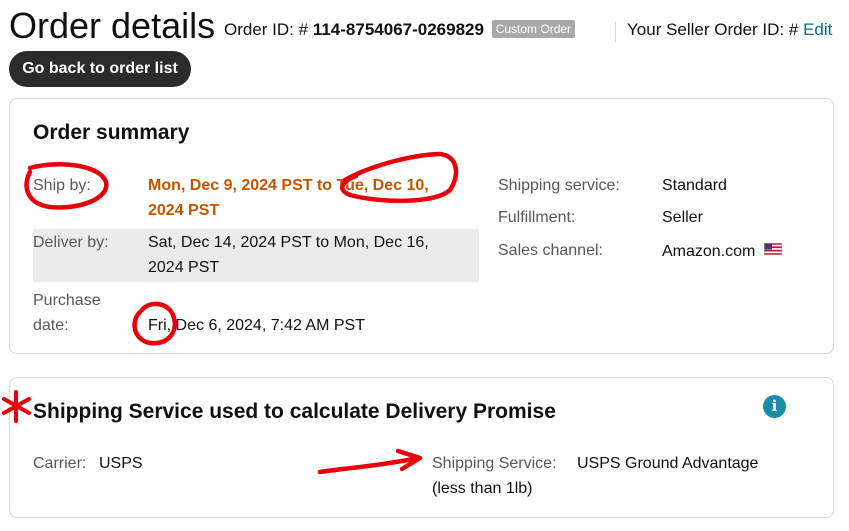 This screenshot has width=849, height=531. I want to click on purchase-date-value: Fri, Dec 6, 2024, 7:42 AM PST, so click(256, 325).